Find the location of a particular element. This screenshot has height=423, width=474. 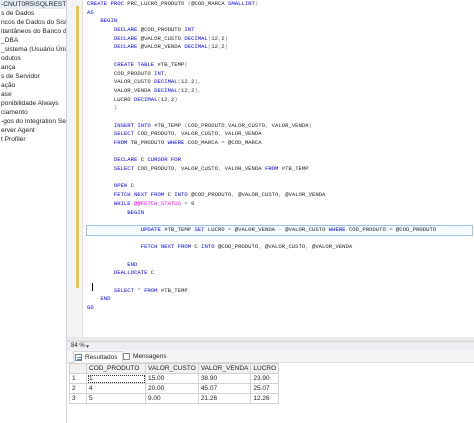

code-token: INTO is located at coordinates (209, 247).